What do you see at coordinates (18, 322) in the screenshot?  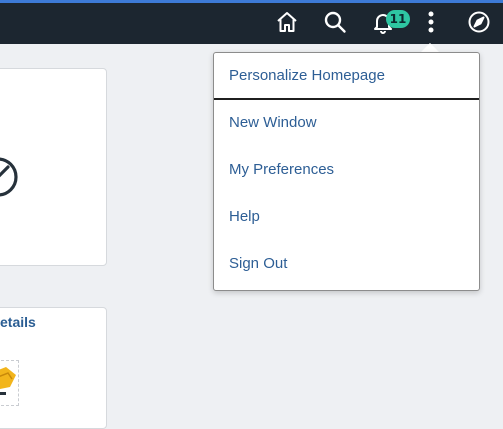 I see `tile-title: etails` at bounding box center [18, 322].